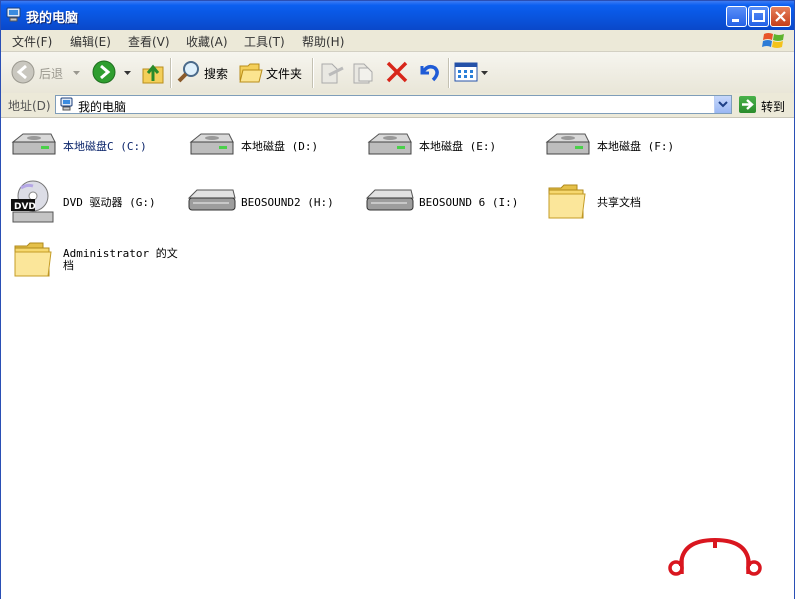 The width and height of the screenshot is (795, 599). What do you see at coordinates (393, 104) in the screenshot?
I see `address-input: 我的电脑` at bounding box center [393, 104].